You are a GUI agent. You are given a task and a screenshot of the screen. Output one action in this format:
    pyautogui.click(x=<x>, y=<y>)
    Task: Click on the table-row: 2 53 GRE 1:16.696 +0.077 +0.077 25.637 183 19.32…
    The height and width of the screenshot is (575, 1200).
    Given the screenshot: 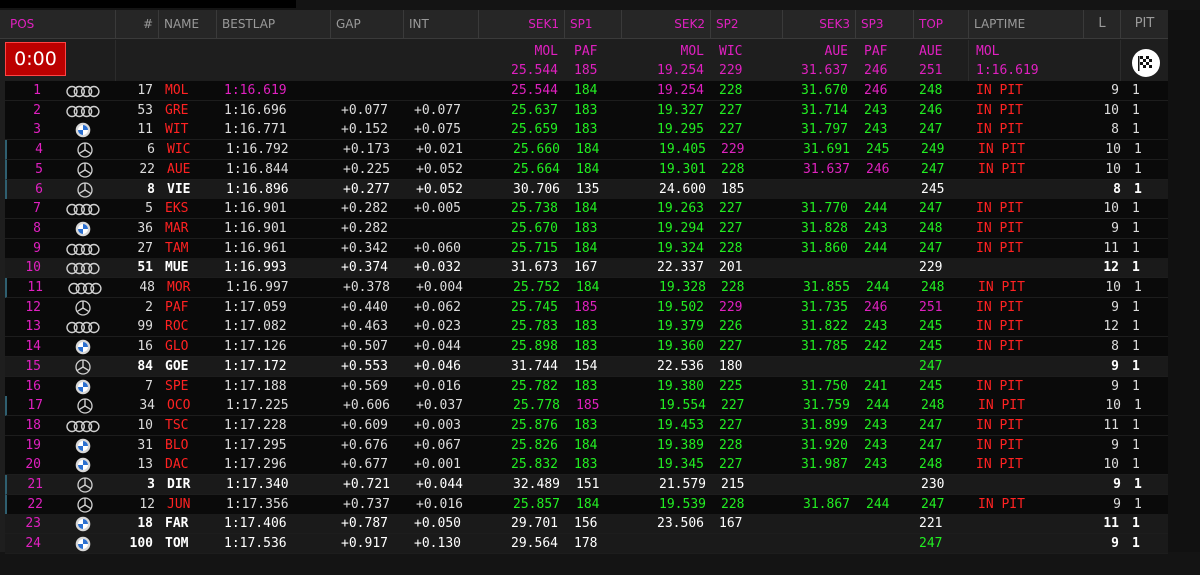 What is the action you would take?
    pyautogui.click(x=586, y=110)
    